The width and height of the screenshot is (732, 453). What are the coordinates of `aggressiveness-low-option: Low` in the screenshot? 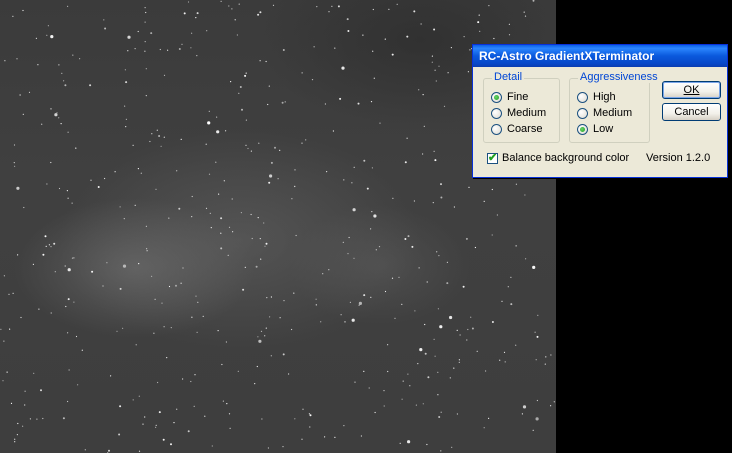 It's located at (595, 129).